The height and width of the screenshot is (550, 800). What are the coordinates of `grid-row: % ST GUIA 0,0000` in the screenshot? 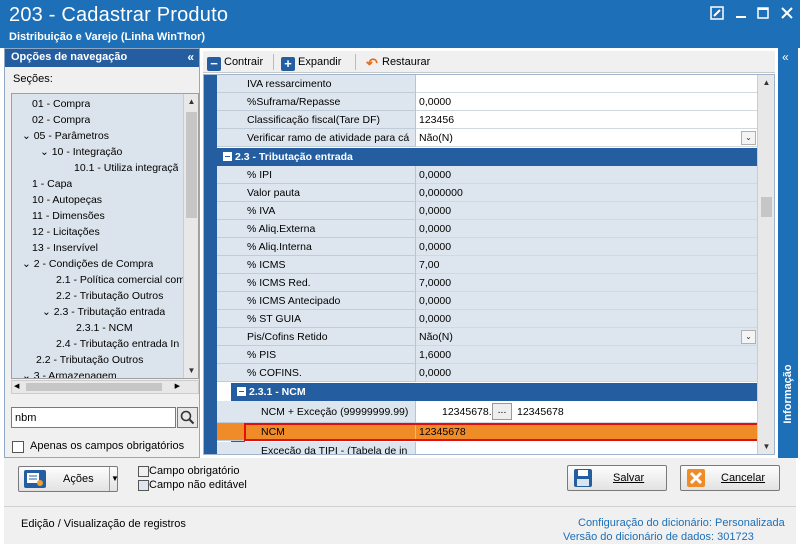 It's located at (488, 319).